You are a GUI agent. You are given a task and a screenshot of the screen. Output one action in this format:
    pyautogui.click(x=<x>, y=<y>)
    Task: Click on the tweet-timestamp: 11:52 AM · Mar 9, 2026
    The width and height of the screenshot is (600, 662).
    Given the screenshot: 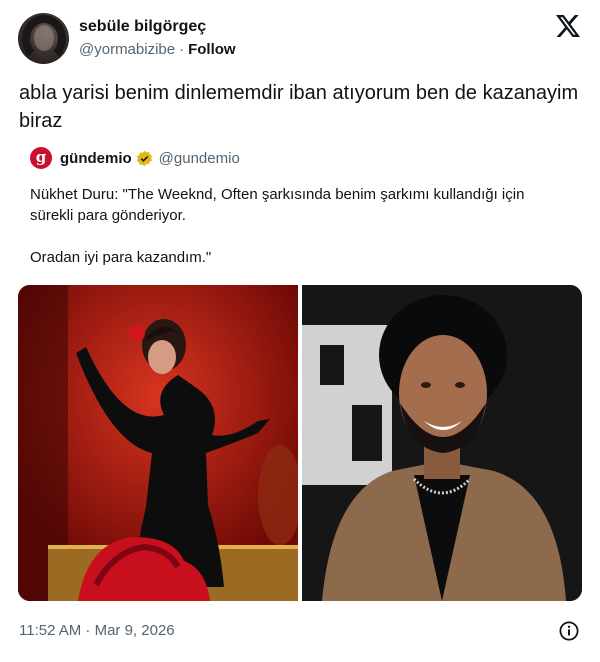 What is the action you would take?
    pyautogui.click(x=97, y=630)
    